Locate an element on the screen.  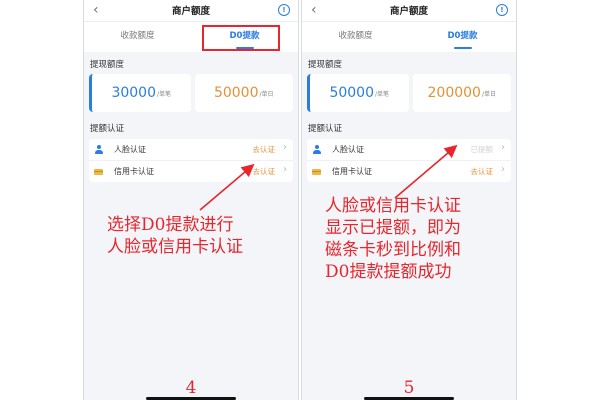
arrow-to-credit-card-status is located at coordinates (227, 187).